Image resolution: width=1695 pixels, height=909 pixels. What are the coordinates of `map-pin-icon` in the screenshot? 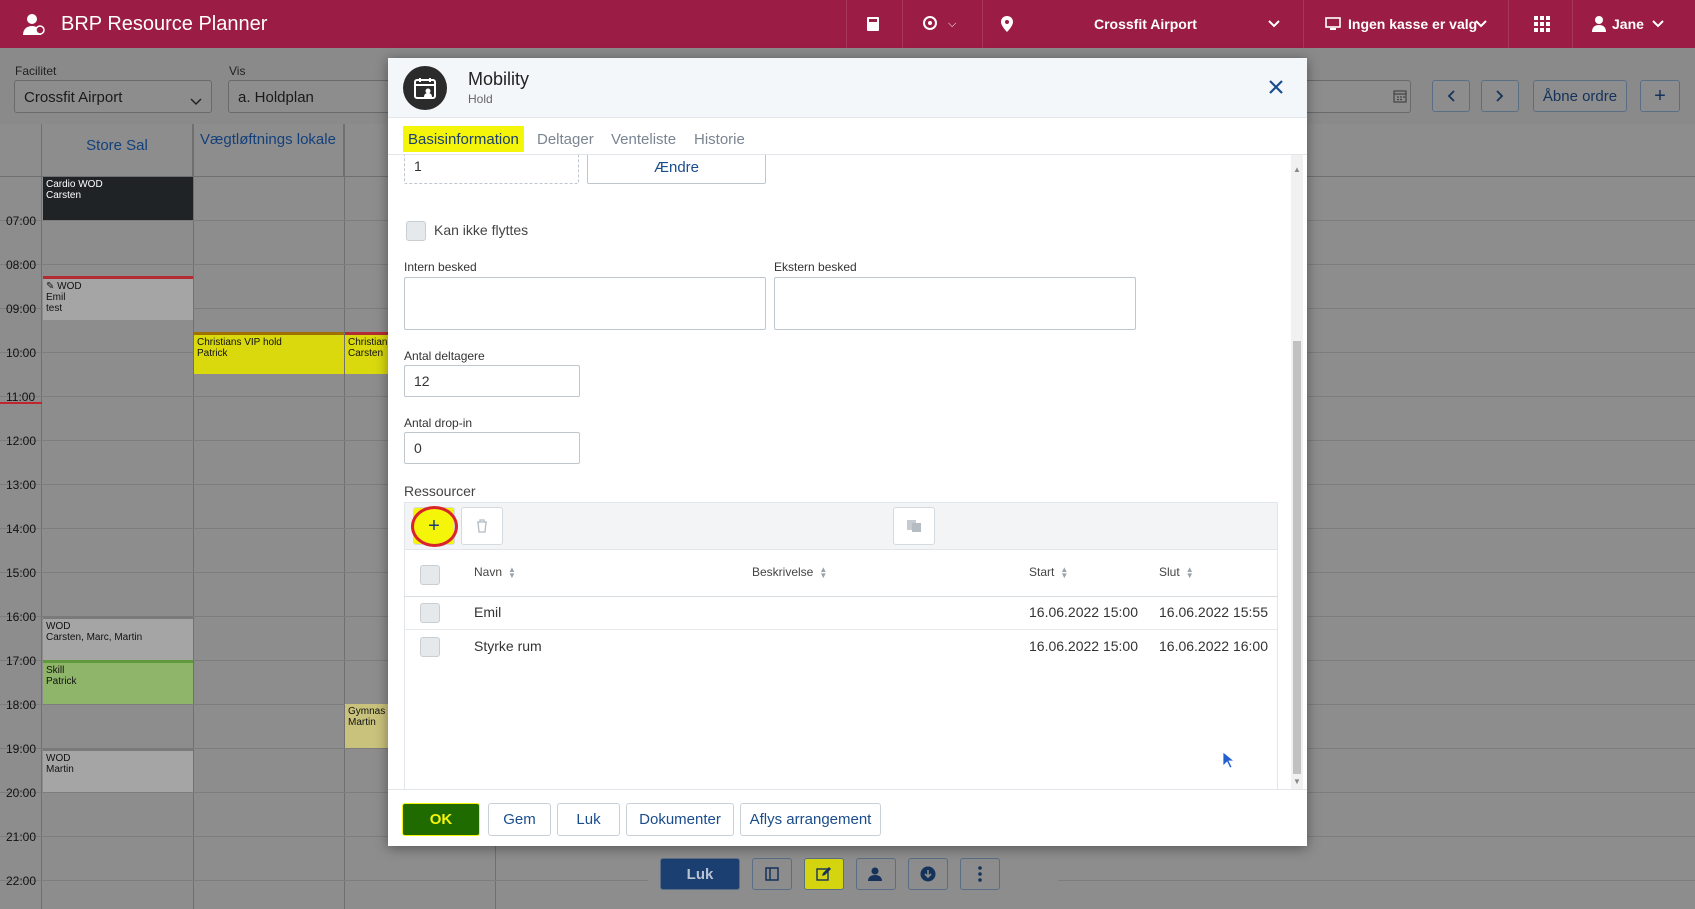 It's located at (1007, 24).